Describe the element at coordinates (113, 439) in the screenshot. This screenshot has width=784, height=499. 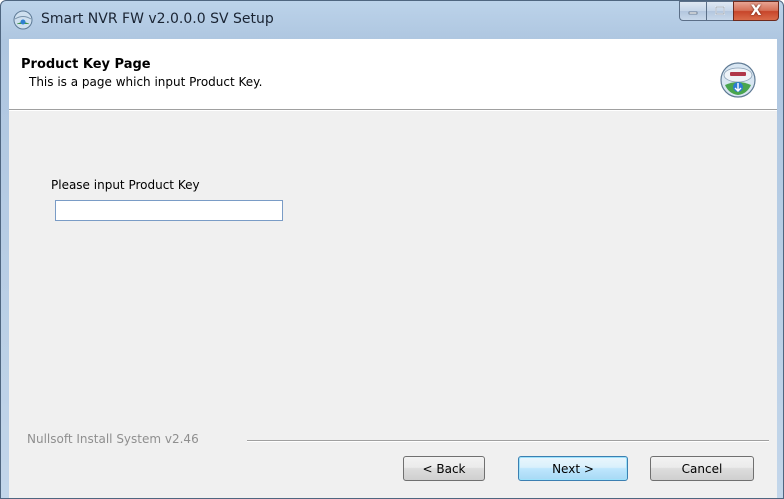
I see `nsis-branding-text: Nullsoft Install System v2.46` at that location.